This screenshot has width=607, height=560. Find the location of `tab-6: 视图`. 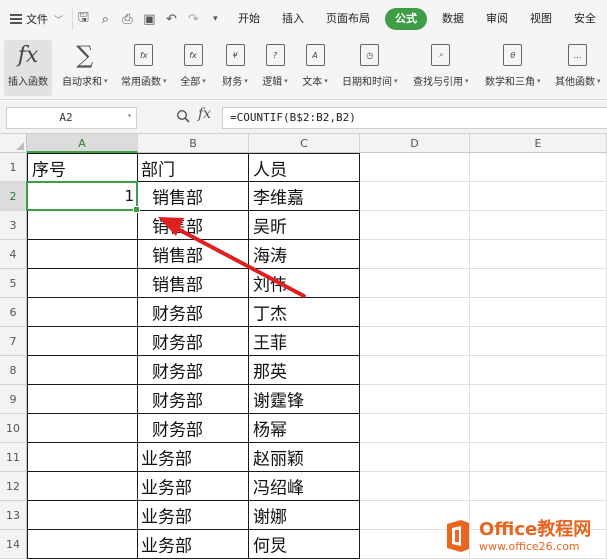

tab-6: 视图 is located at coordinates (541, 19).